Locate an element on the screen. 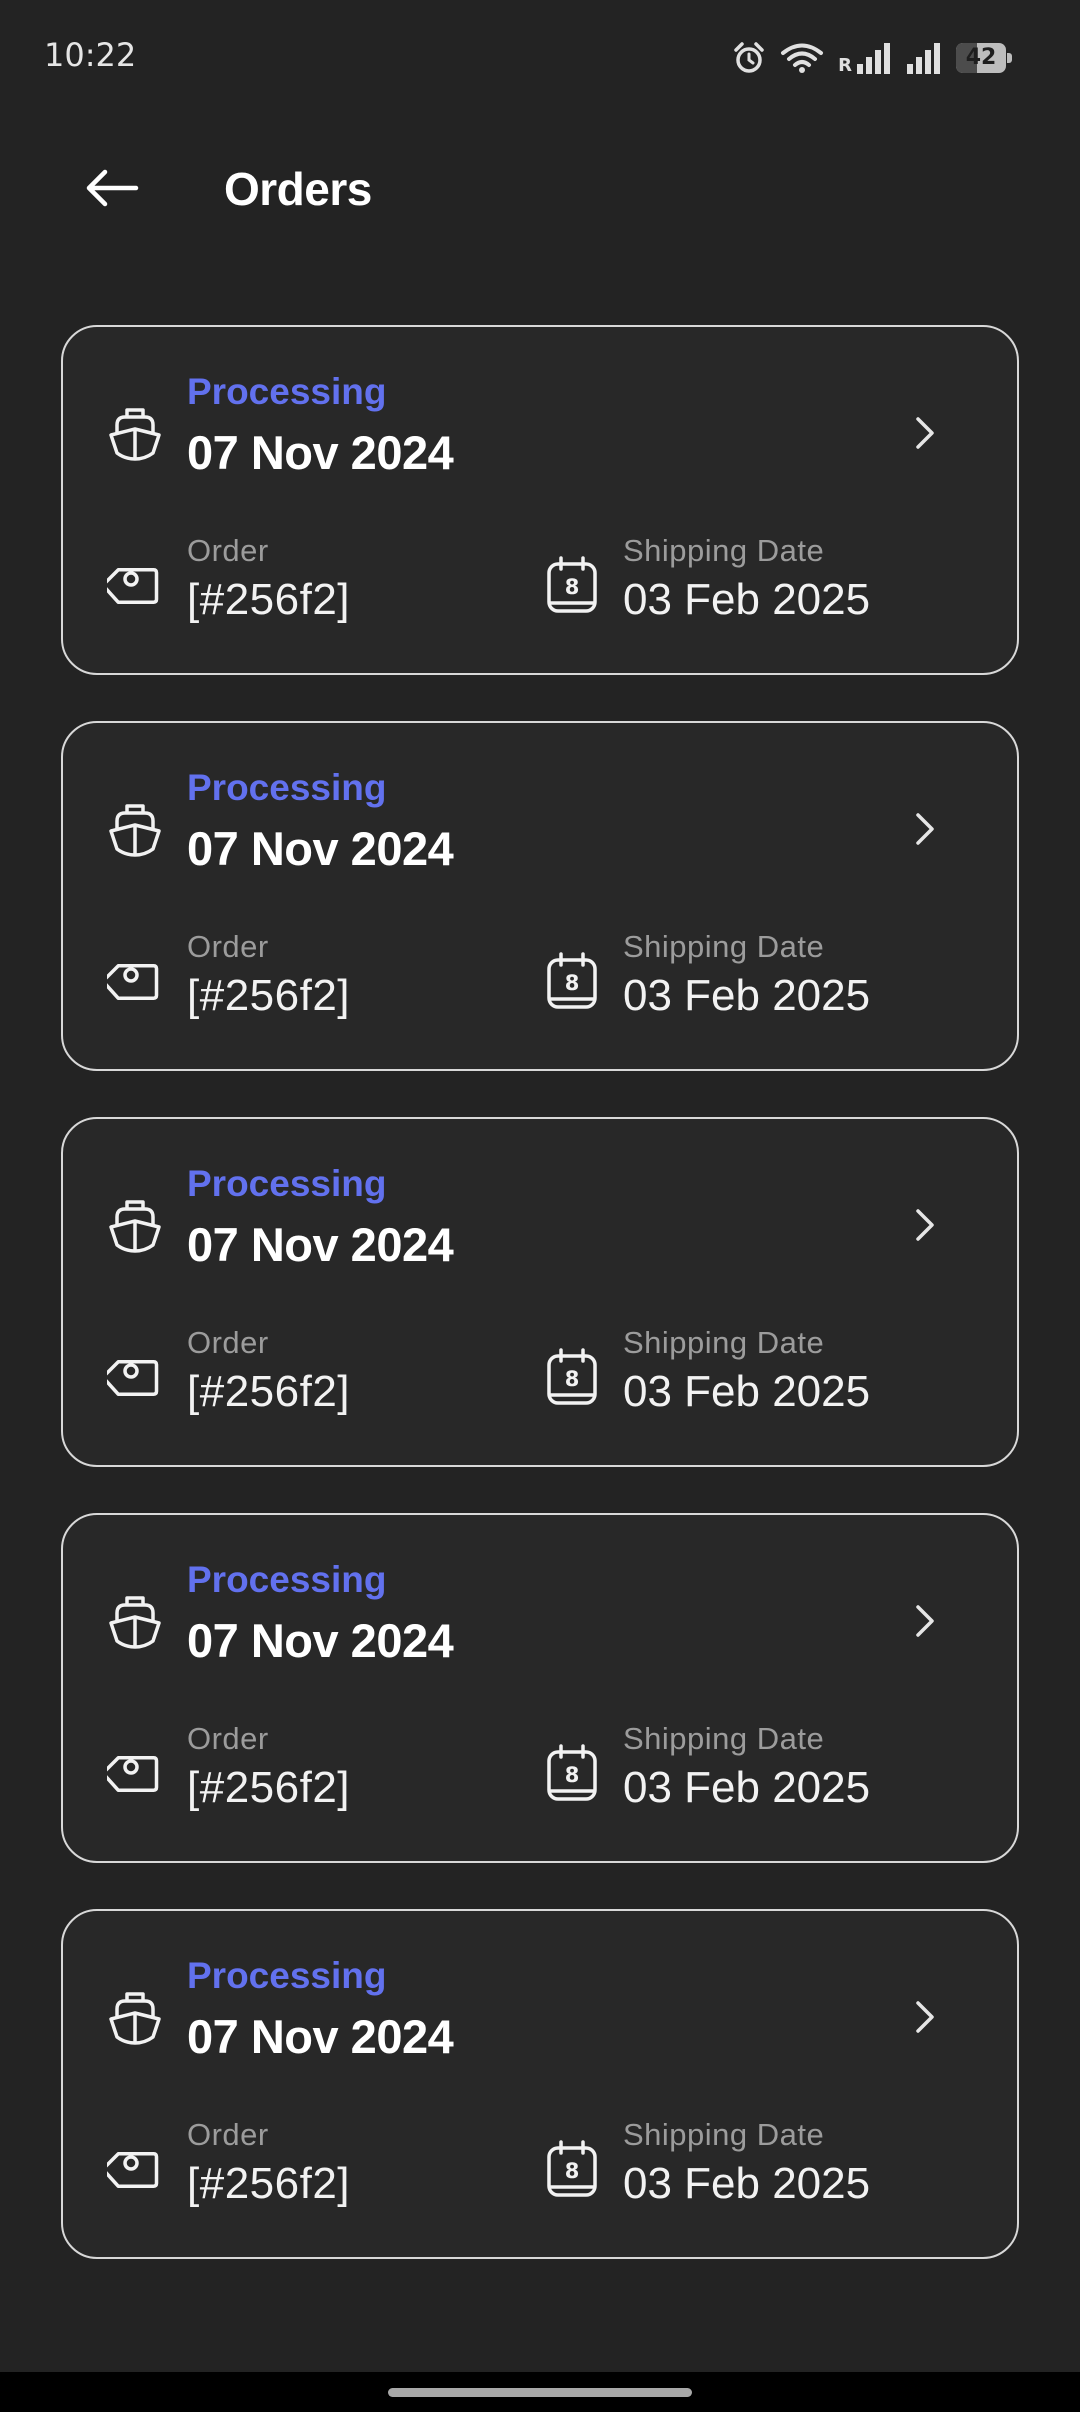 The height and width of the screenshot is (2412, 1080). battery-level: 42 is located at coordinates (981, 57).